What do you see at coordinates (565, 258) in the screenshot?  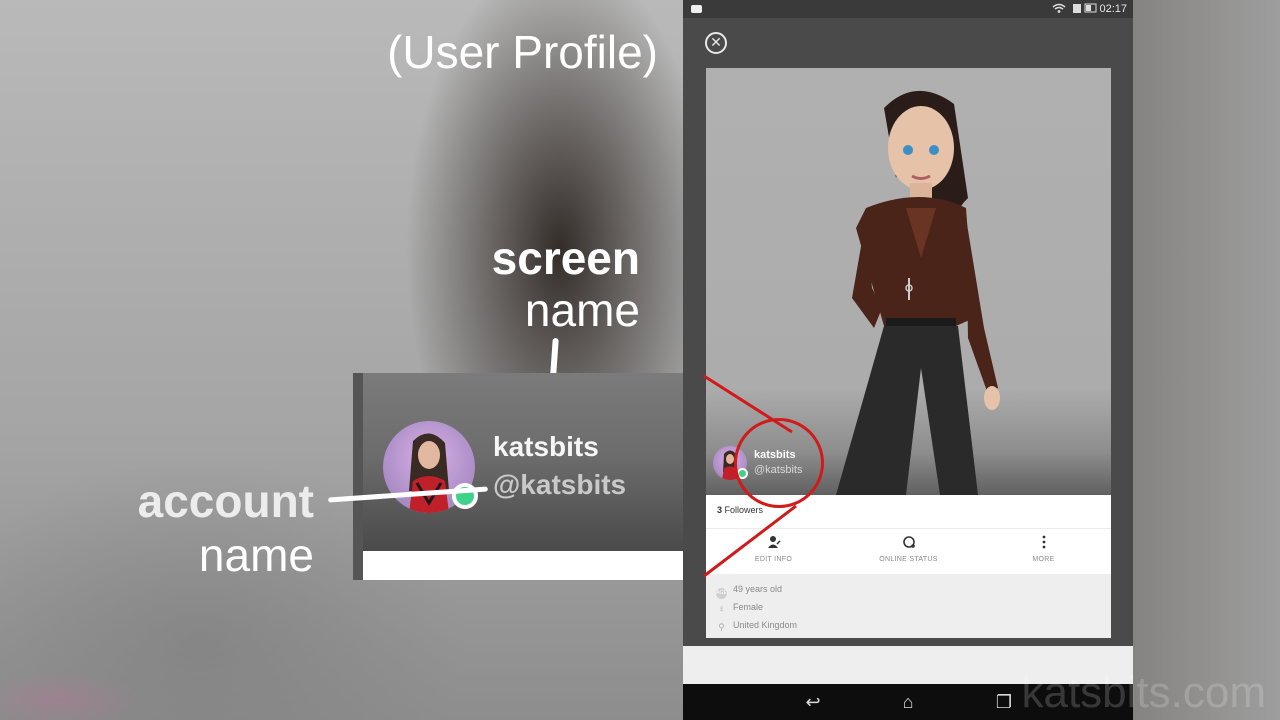 I see `screen-name-annotation-bold: screen` at bounding box center [565, 258].